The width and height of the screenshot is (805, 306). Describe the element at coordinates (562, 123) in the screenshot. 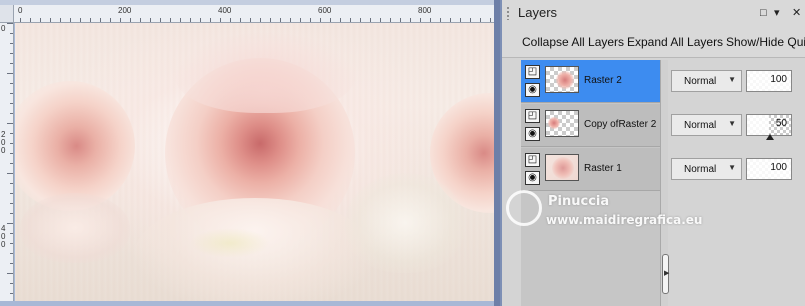

I see `layer-thumbnail` at that location.